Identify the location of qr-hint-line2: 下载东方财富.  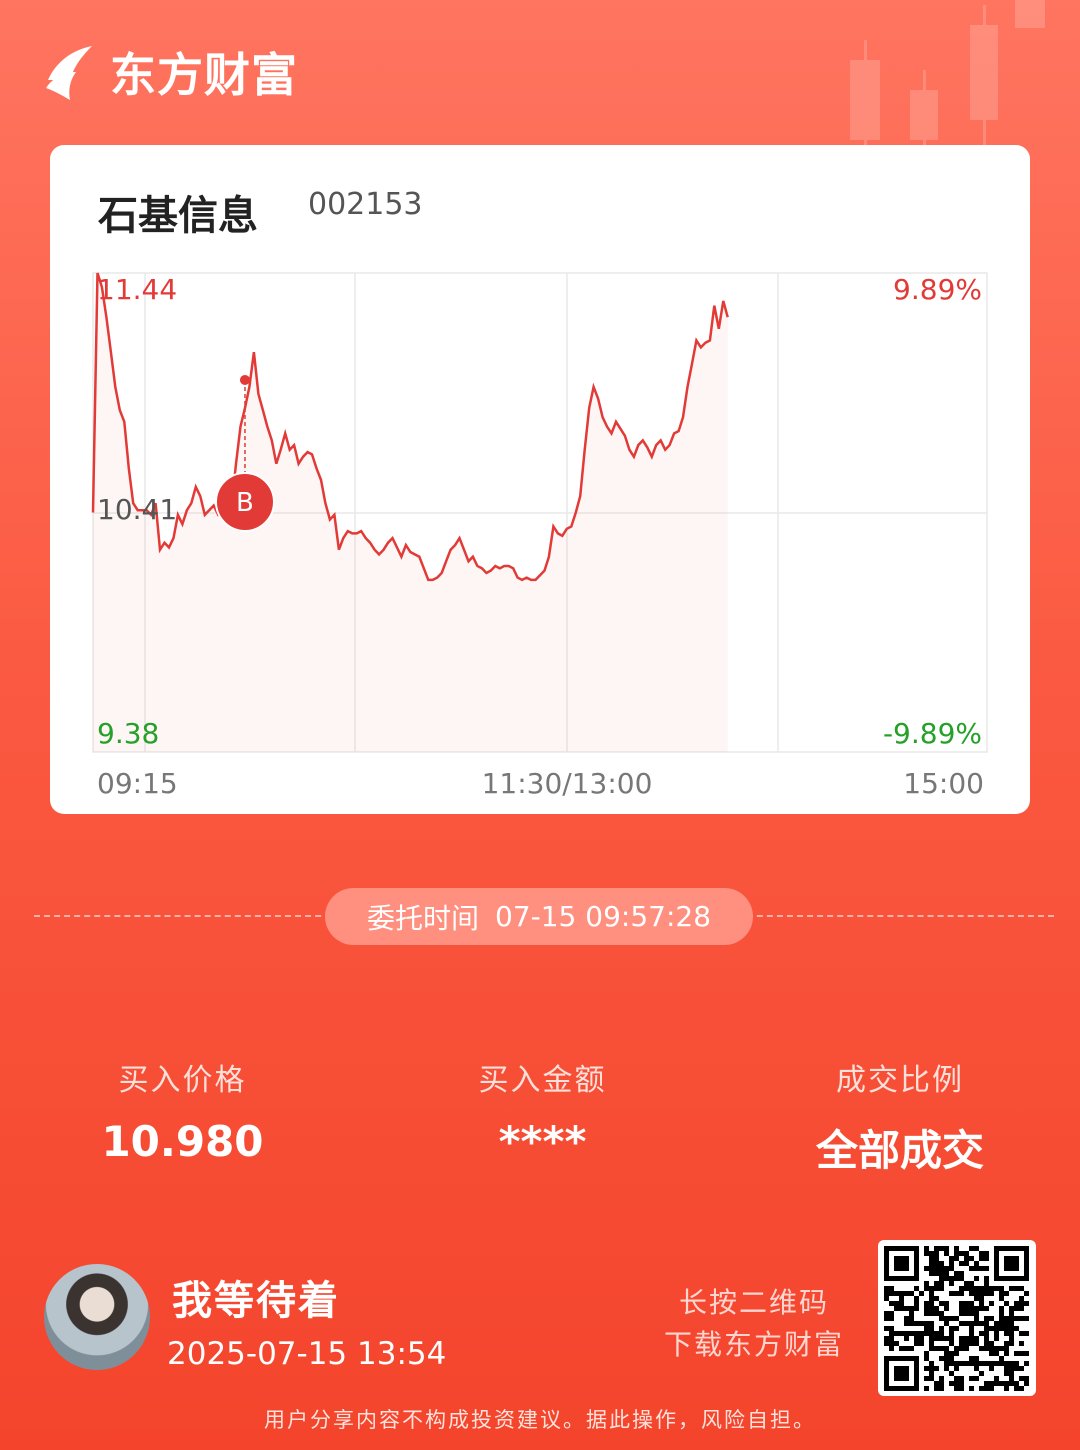
(753, 1344).